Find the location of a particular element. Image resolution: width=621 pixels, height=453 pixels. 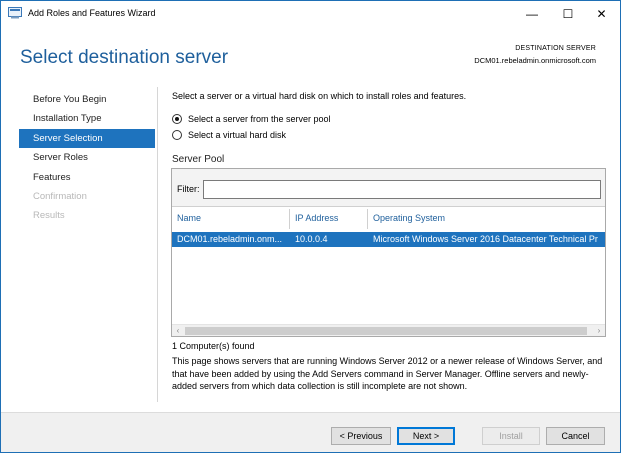

computer-count: 1 Computer(s) found is located at coordinates (213, 346).